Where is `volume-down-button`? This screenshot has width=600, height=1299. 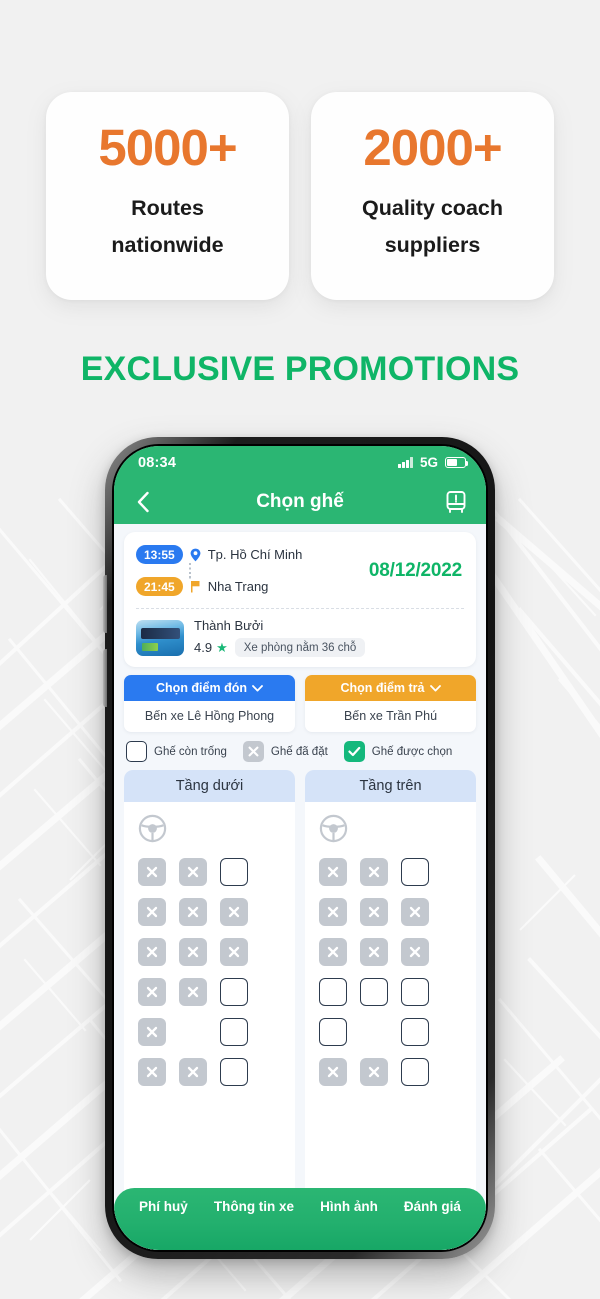 volume-down-button is located at coordinates (105, 678).